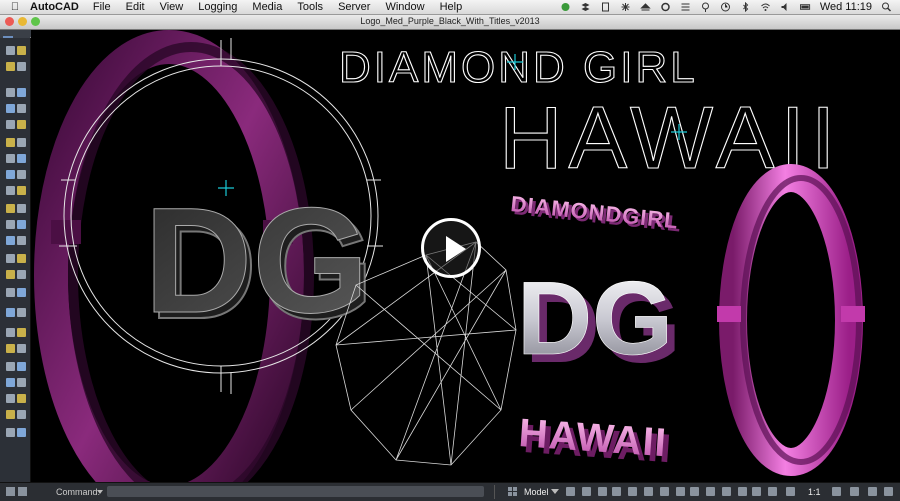  What do you see at coordinates (888, 491) in the screenshot?
I see `fullscreen-icon` at bounding box center [888, 491].